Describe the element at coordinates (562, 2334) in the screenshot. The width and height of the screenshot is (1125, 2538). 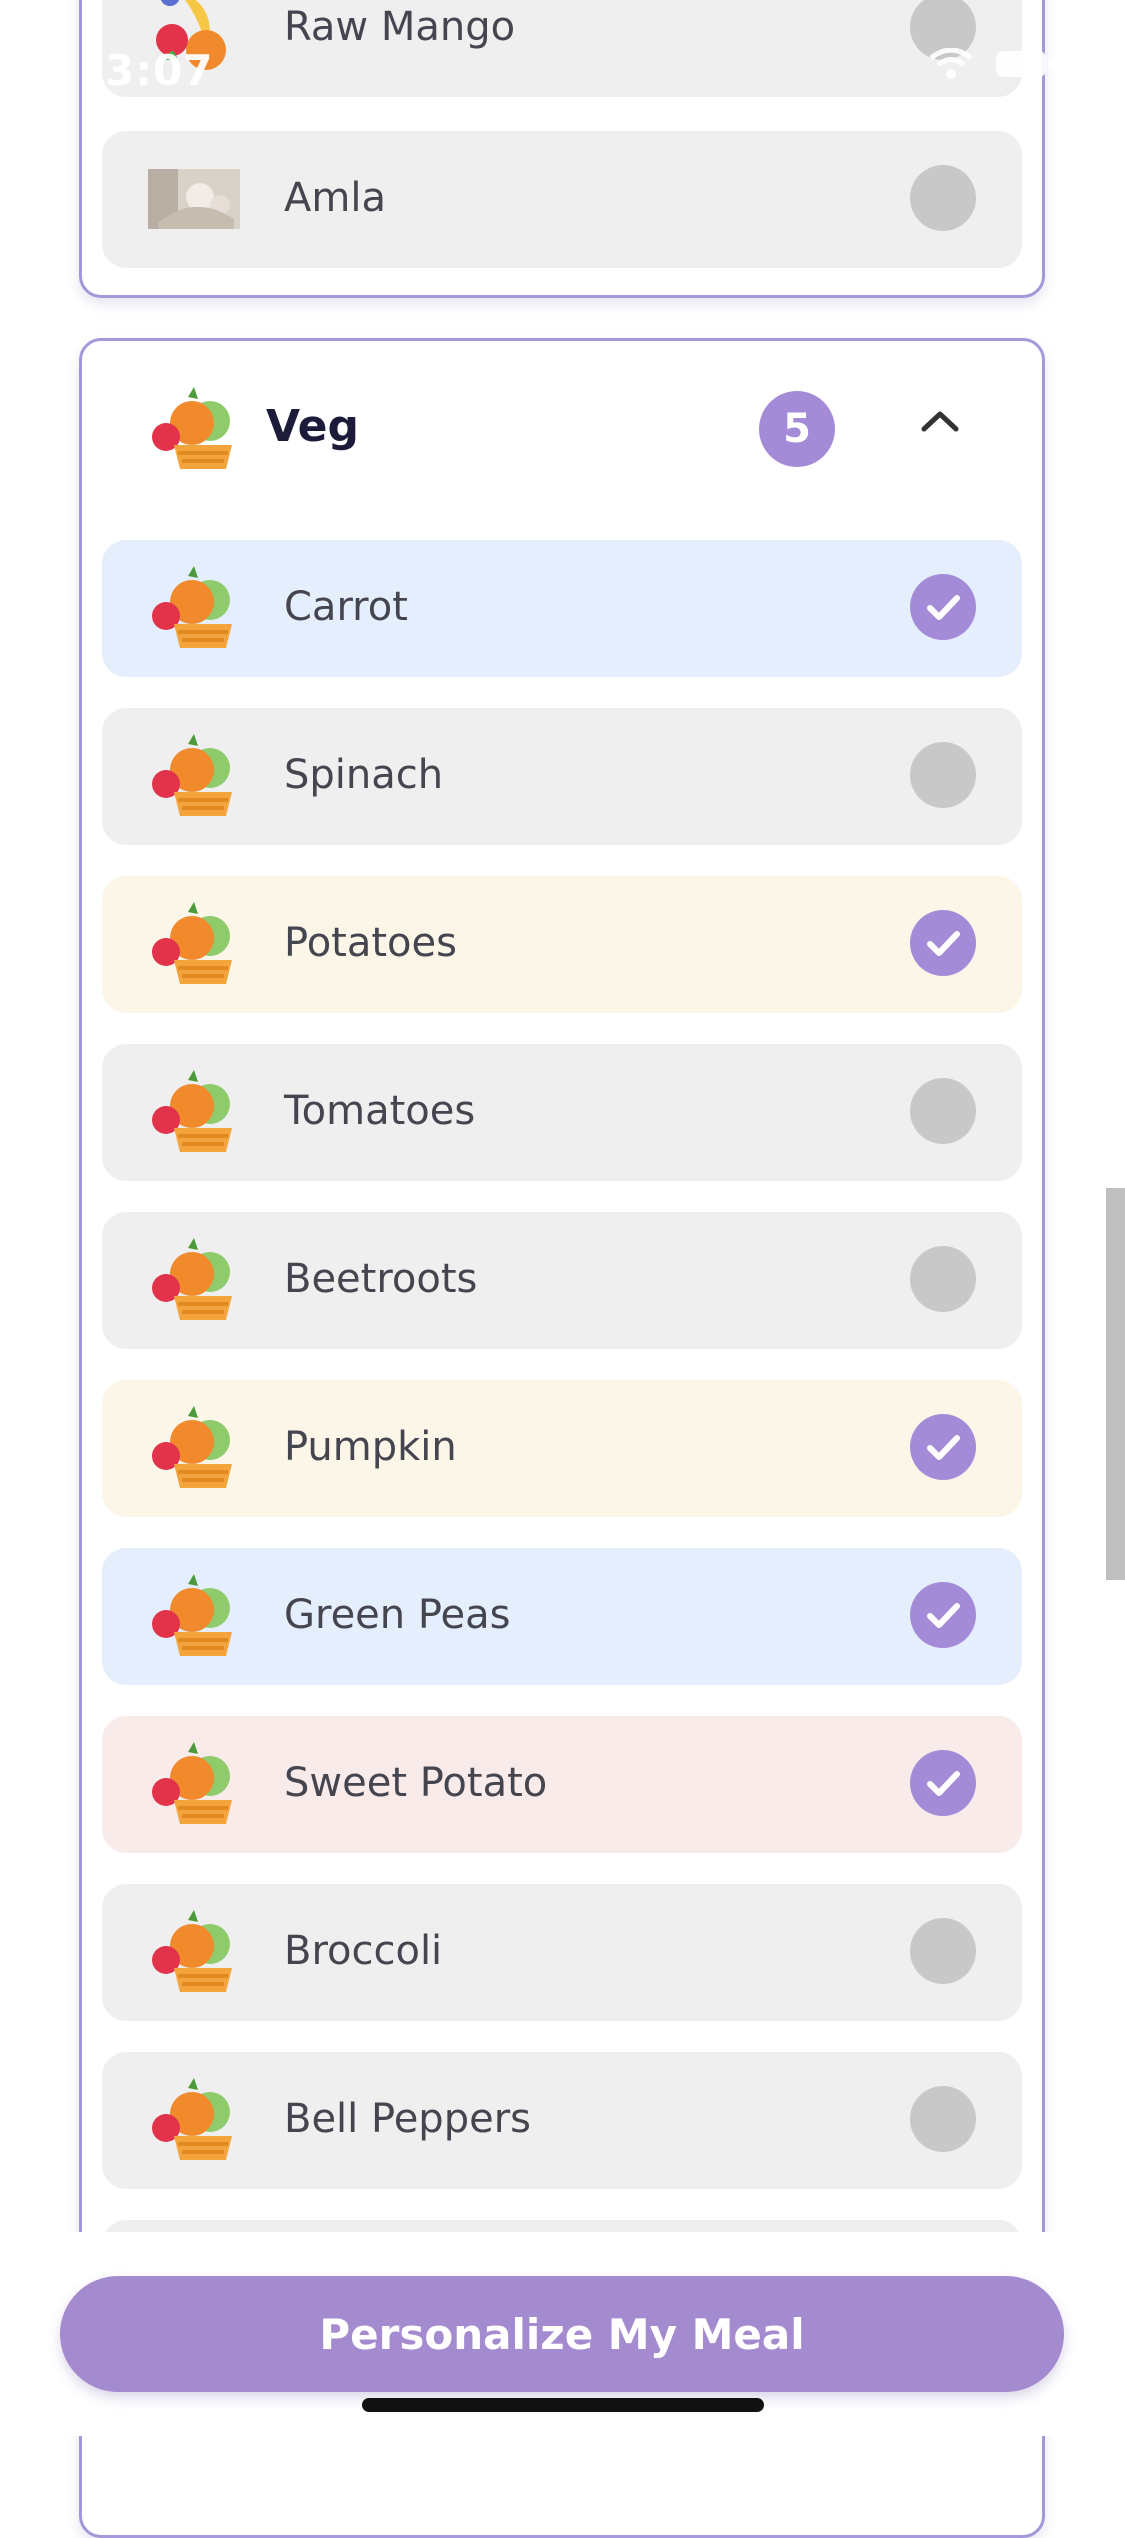
I see `personalize-meal-button: Personalize My Meal` at that location.